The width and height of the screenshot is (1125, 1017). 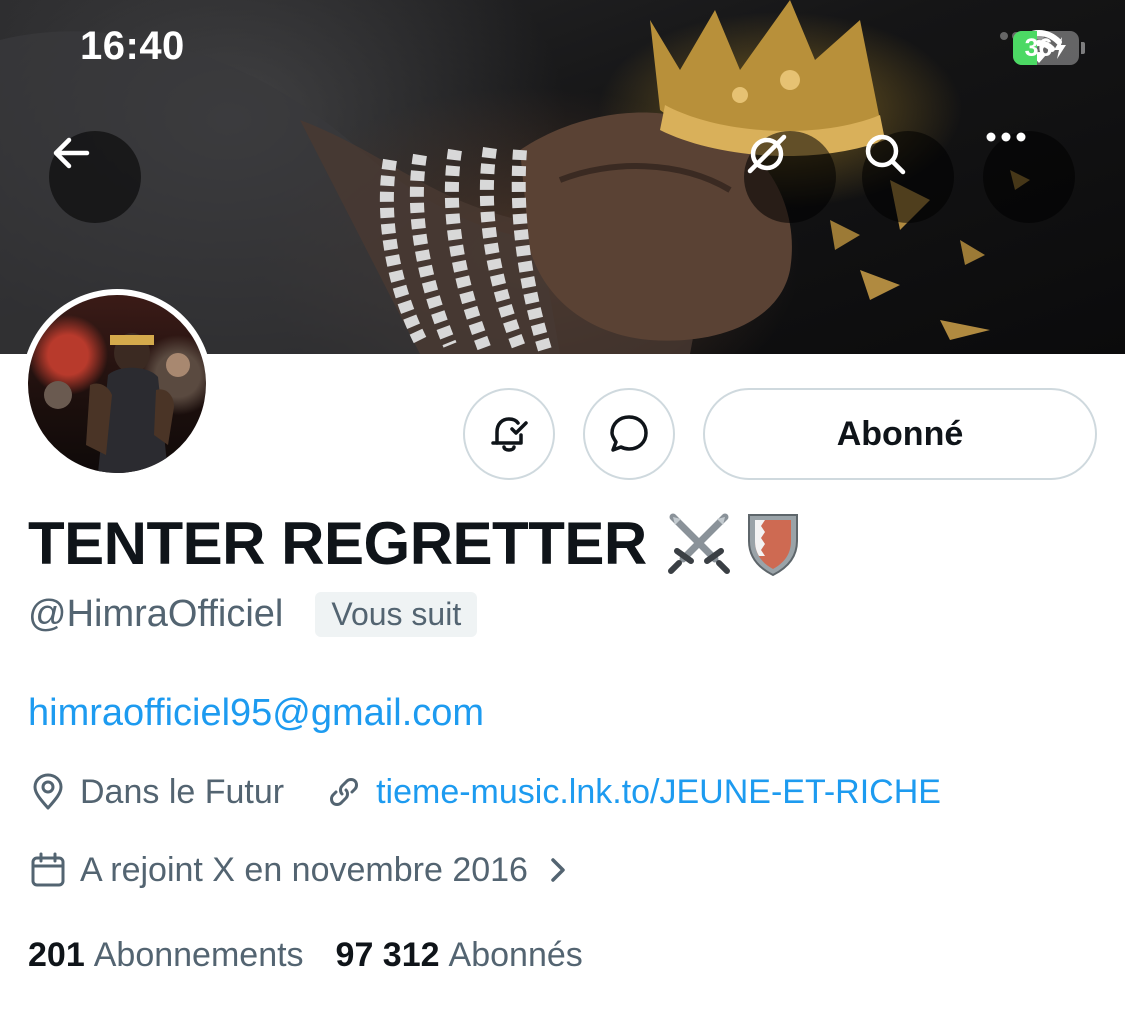 What do you see at coordinates (1029, 177) in the screenshot?
I see `more-button` at bounding box center [1029, 177].